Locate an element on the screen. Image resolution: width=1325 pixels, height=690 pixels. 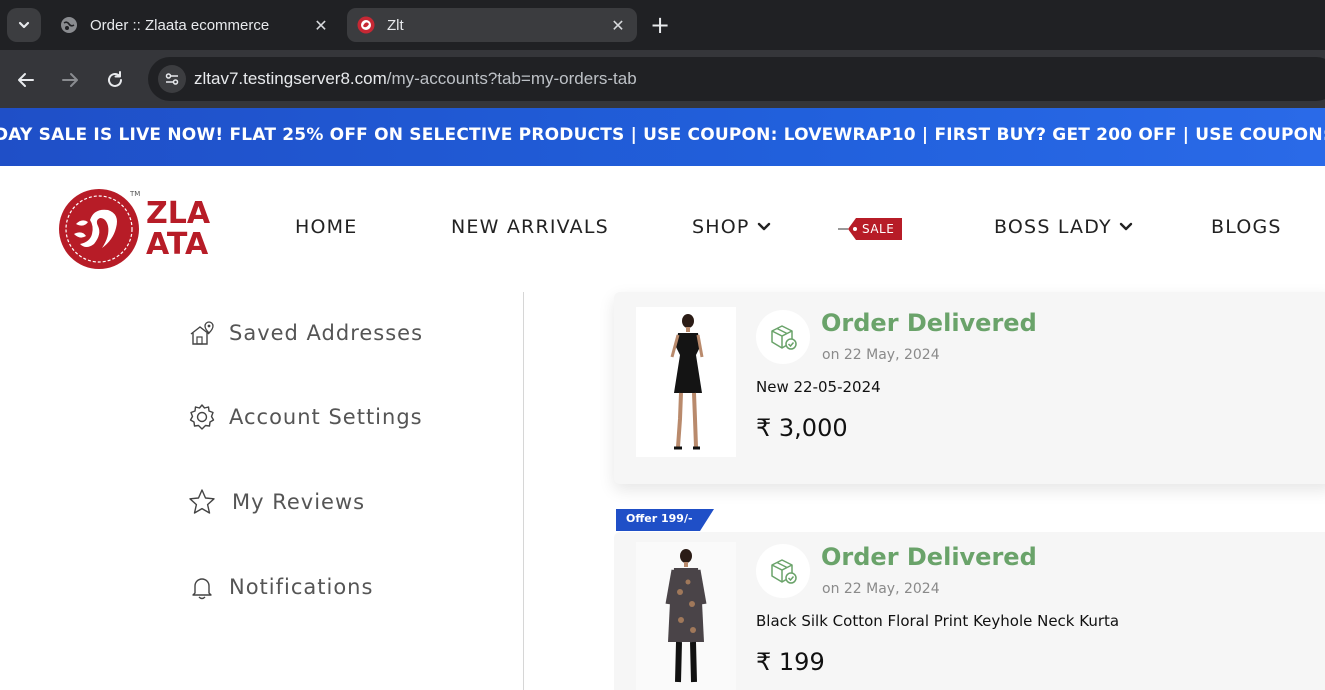
nav-new-arrivals: NEW ARRIVALS is located at coordinates (530, 227).